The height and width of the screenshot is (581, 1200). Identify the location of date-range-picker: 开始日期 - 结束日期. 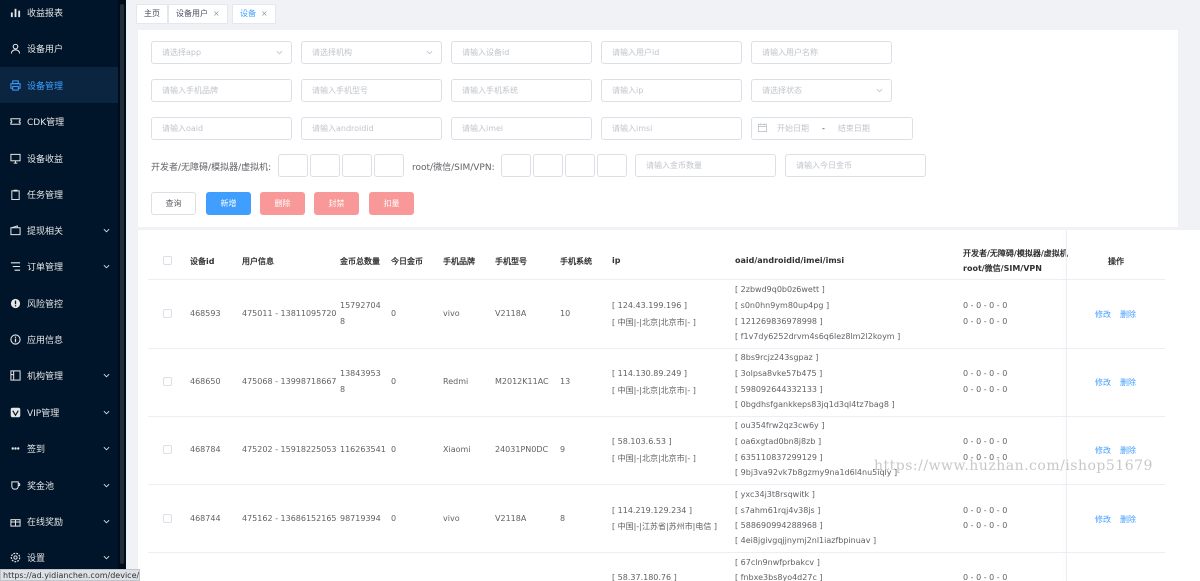
(832, 128).